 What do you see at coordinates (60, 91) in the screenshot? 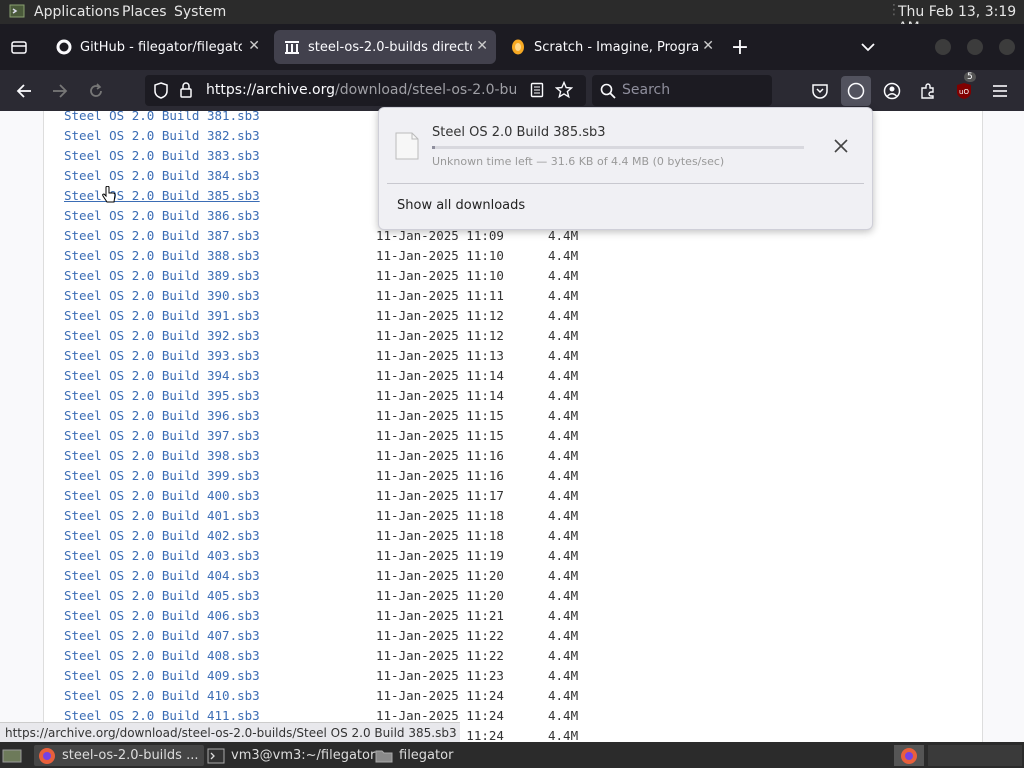
I see `forward-arrow-icon` at bounding box center [60, 91].